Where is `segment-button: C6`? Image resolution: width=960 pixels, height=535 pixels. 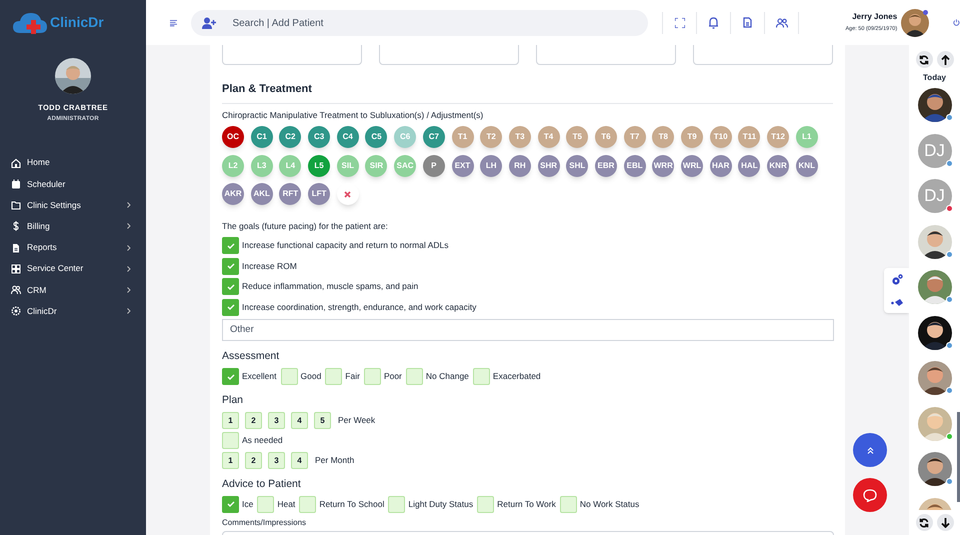
segment-button: C6 is located at coordinates (405, 137).